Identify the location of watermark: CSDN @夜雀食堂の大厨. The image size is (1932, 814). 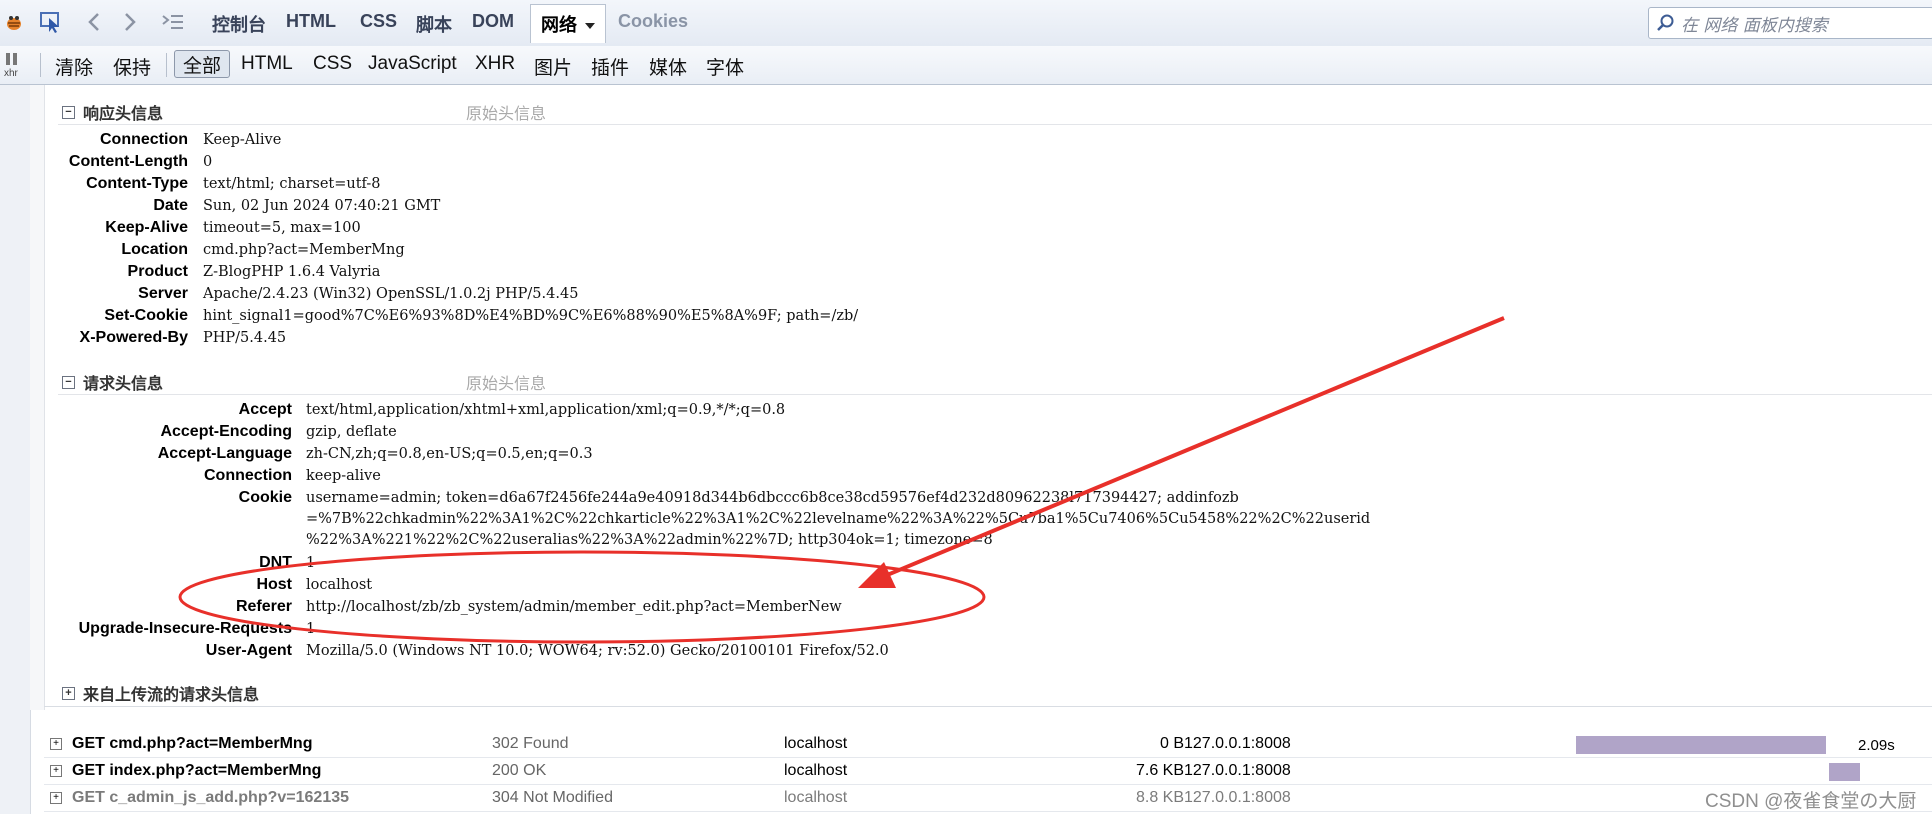
(1811, 801).